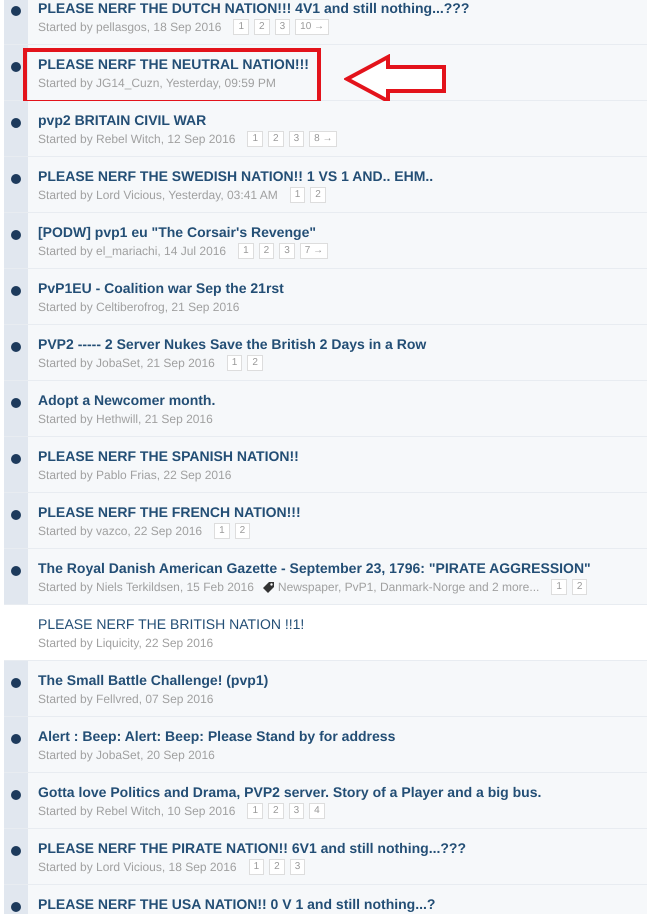 This screenshot has width=647, height=914. I want to click on page-link: 7 →, so click(314, 251).